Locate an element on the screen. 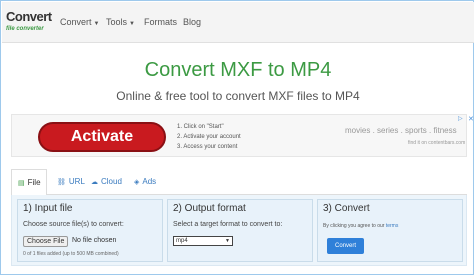 The image size is (474, 275). nav-blog-link: Blog is located at coordinates (192, 22).